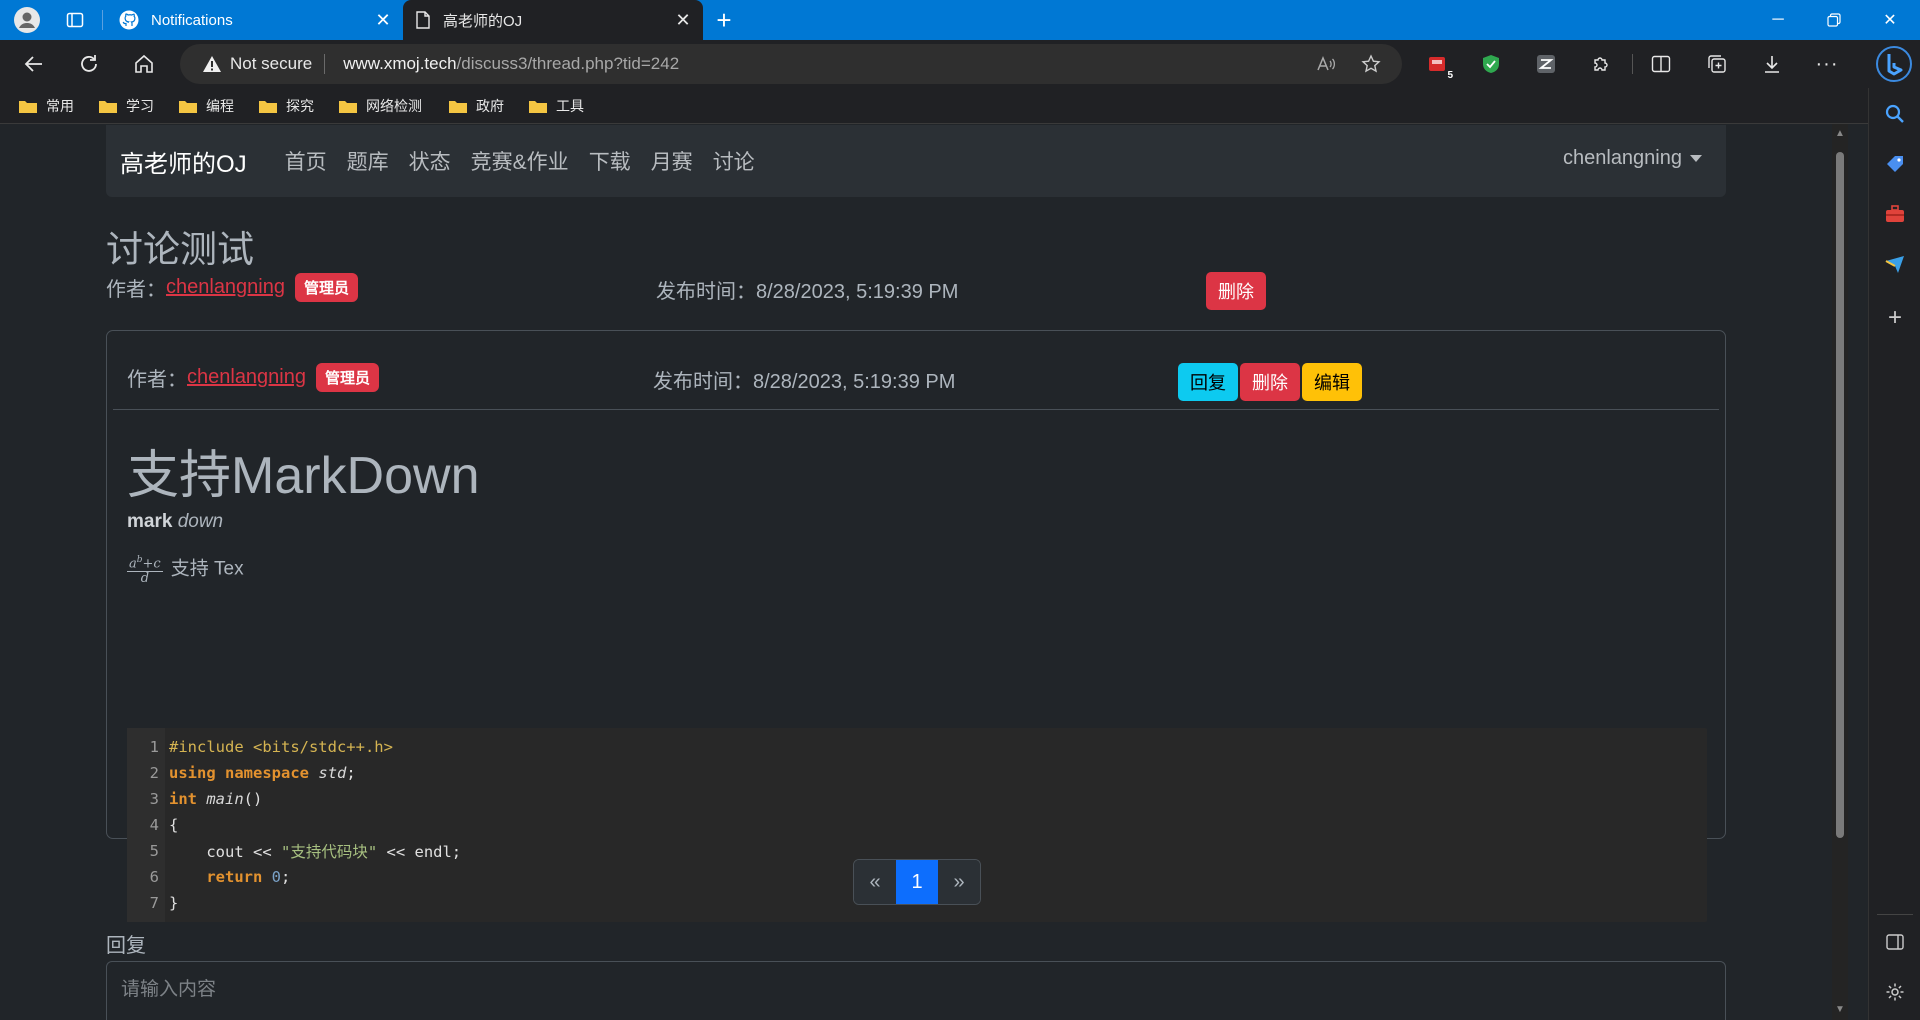 The width and height of the screenshot is (1920, 1020). I want to click on home-icon, so click(144, 63).